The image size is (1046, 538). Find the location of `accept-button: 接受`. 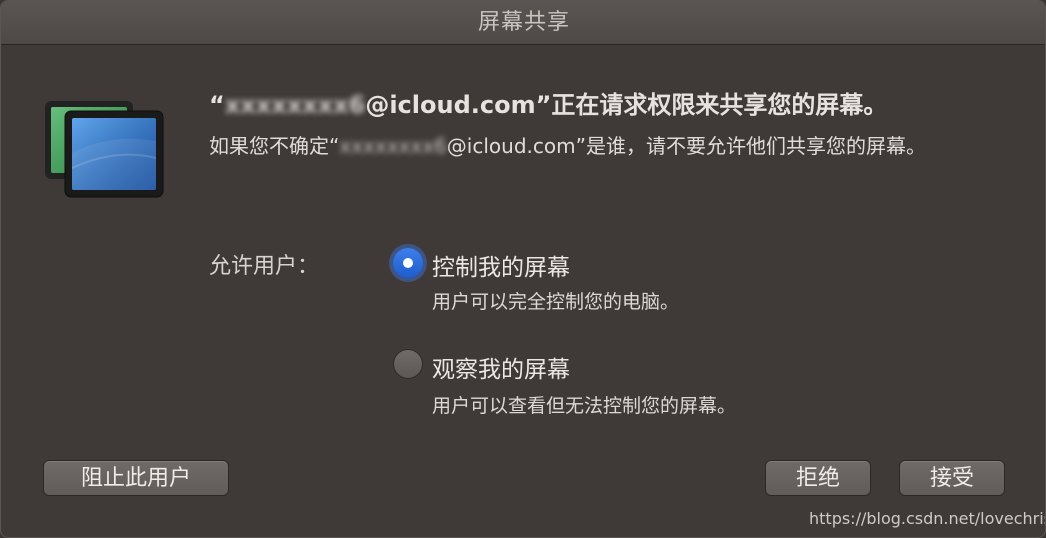

accept-button: 接受 is located at coordinates (952, 478).